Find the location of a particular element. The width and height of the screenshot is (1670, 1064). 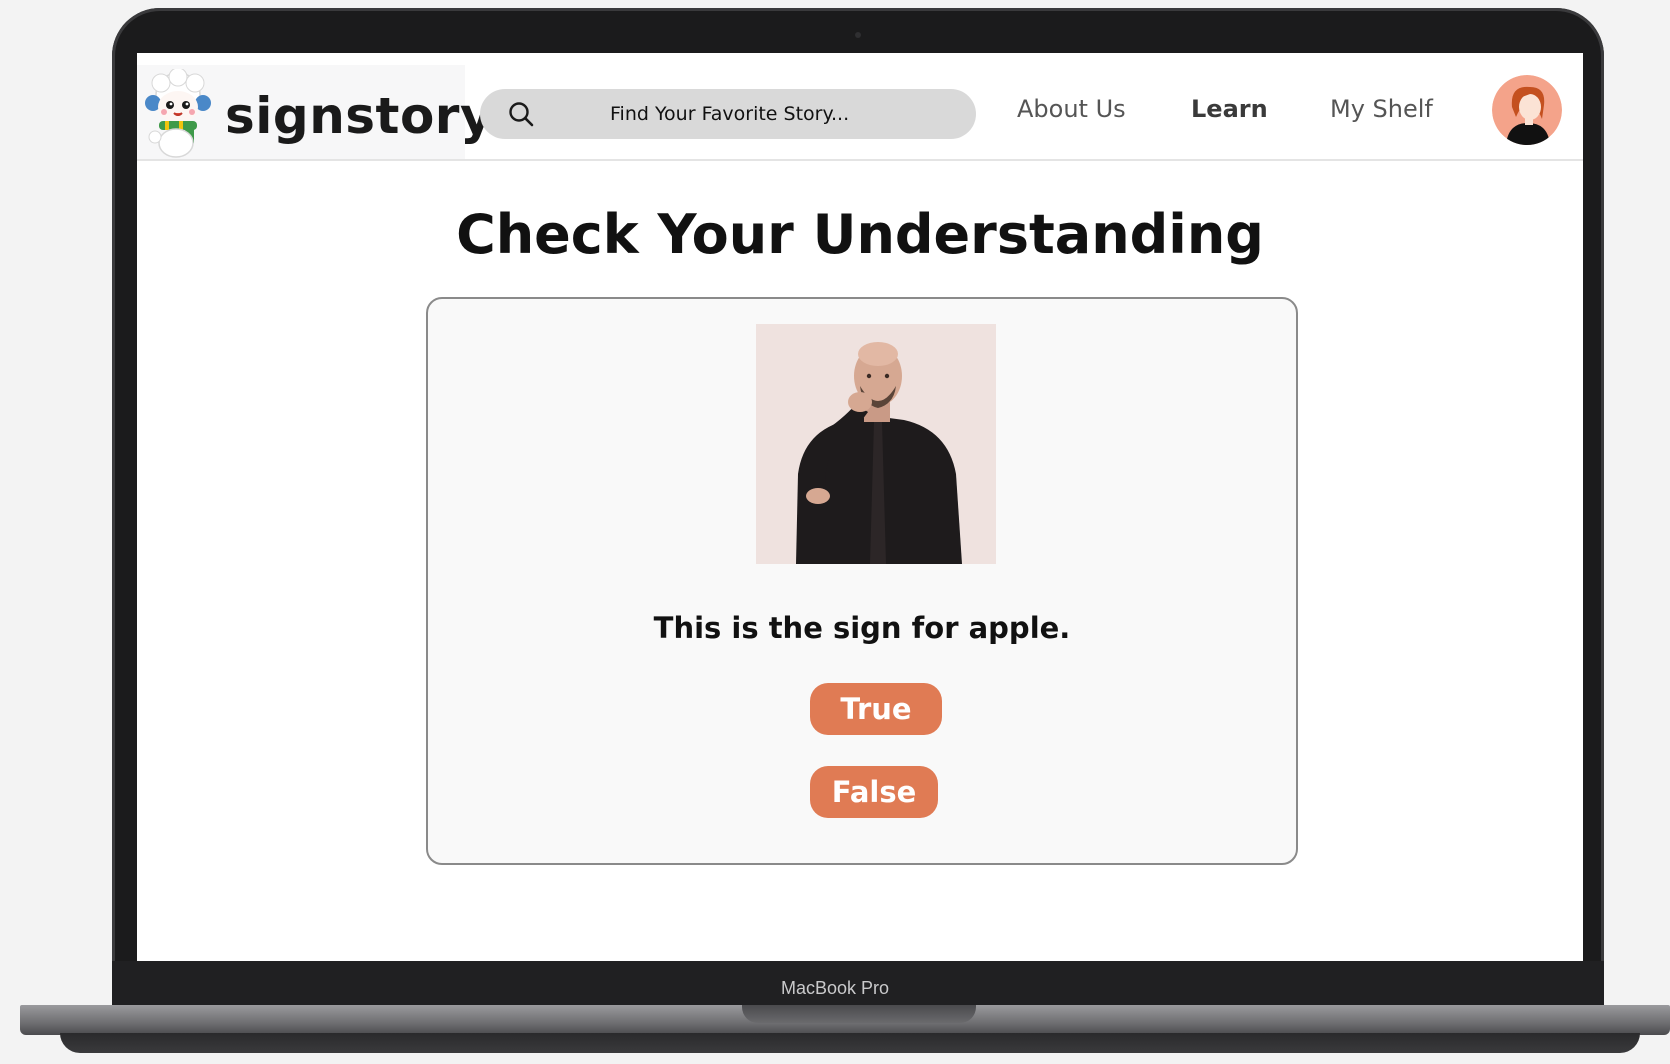

user-avatar-icon is located at coordinates (1527, 110).